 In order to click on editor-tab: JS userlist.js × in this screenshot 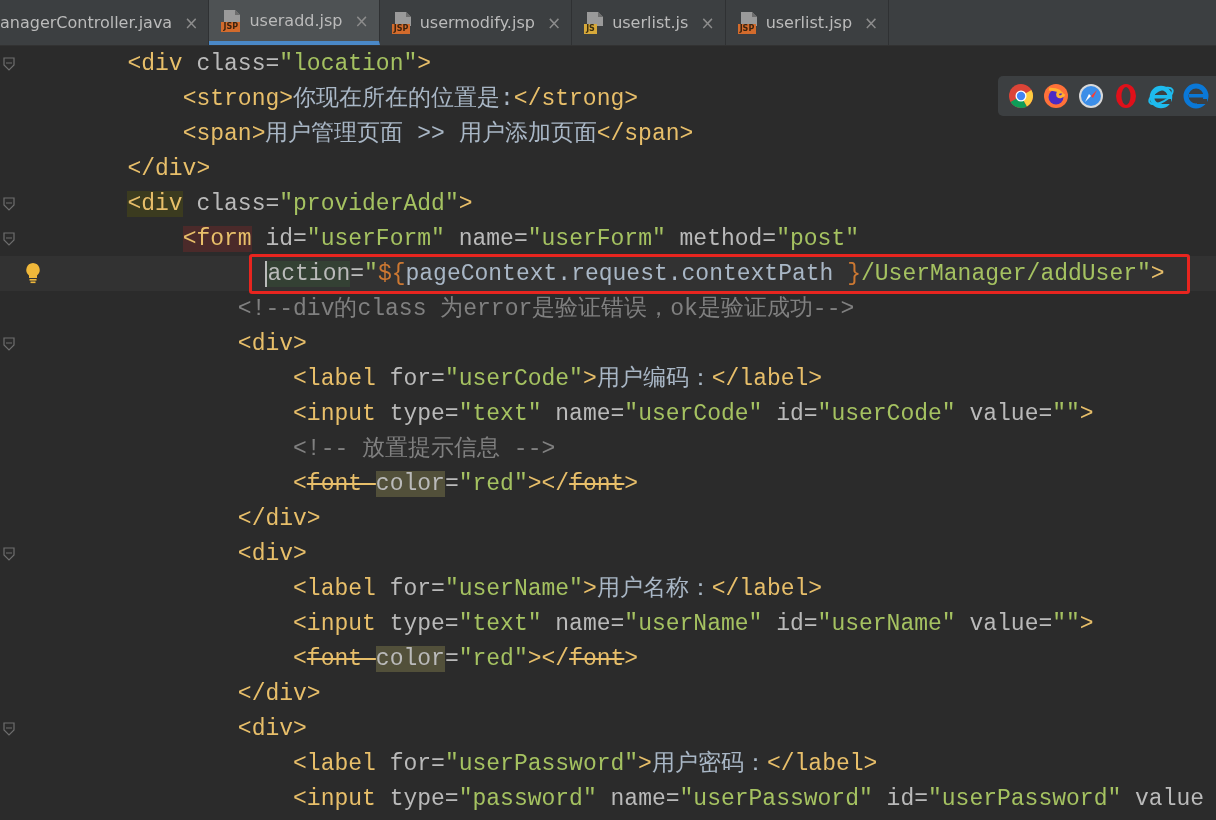, I will do `click(649, 22)`.